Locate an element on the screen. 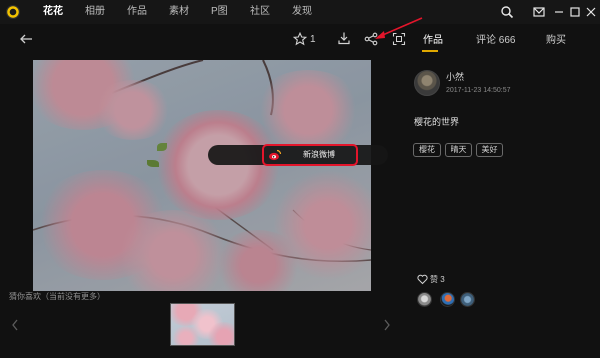 The width and height of the screenshot is (600, 358). nav-item-p-tu: P图 is located at coordinates (219, 12).